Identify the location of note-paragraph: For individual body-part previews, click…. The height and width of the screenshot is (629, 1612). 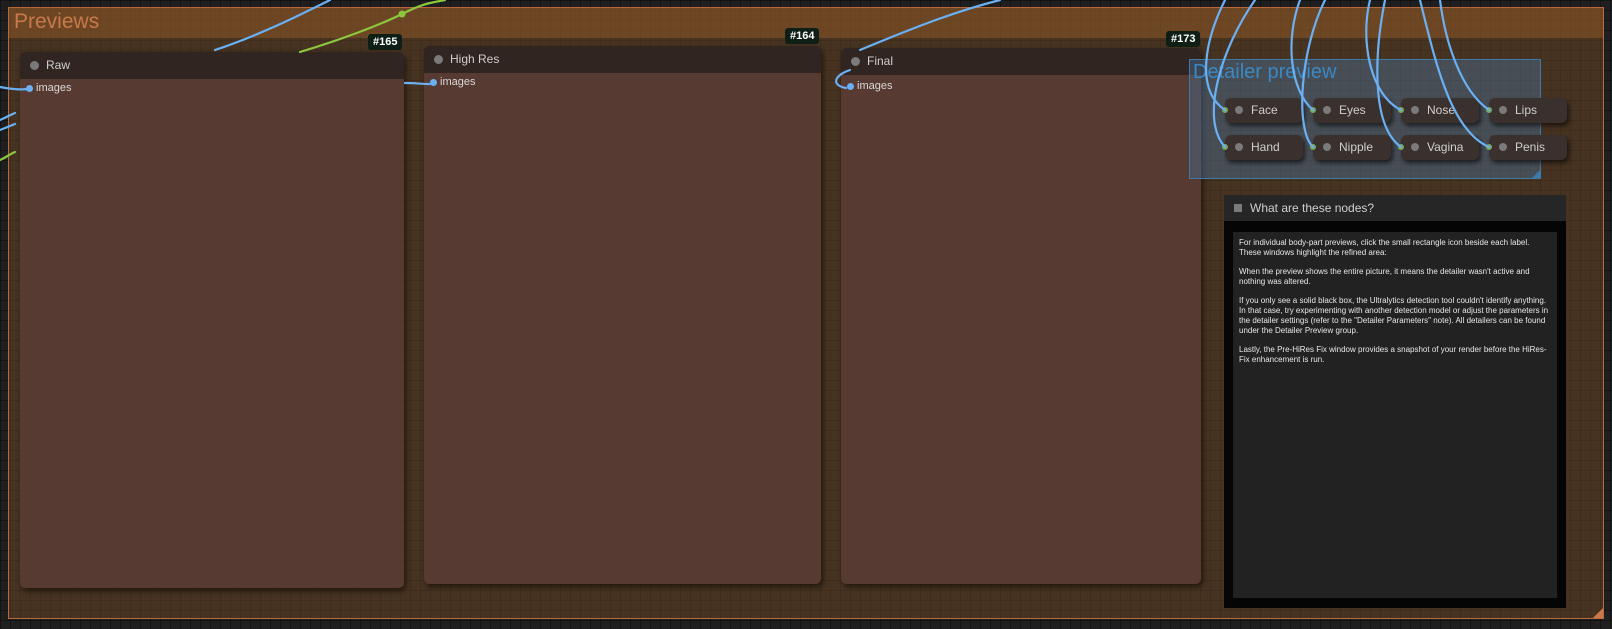
(1384, 247).